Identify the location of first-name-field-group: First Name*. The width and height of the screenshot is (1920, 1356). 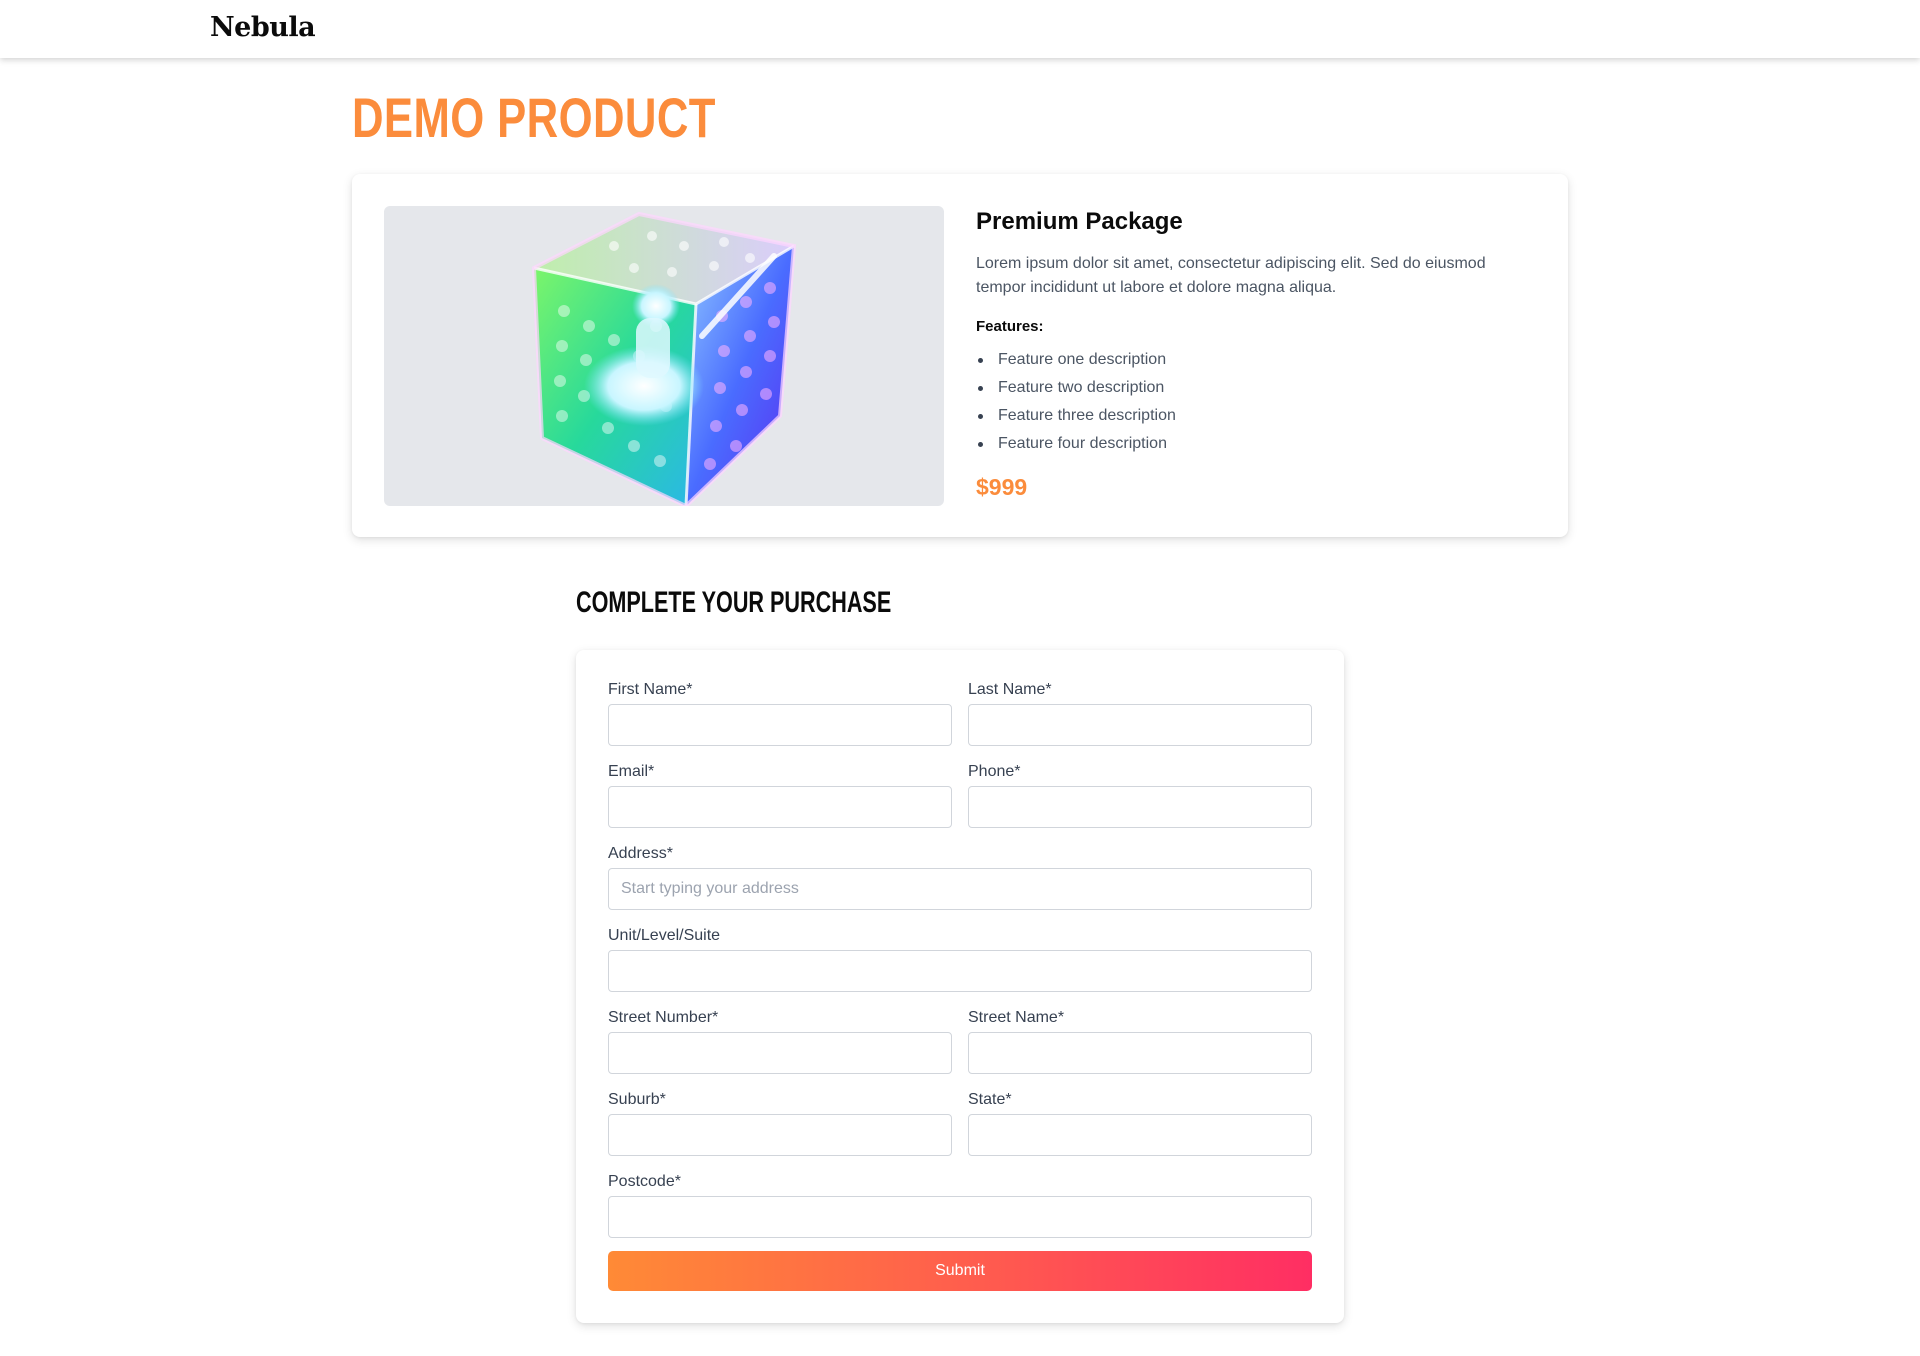
(780, 713).